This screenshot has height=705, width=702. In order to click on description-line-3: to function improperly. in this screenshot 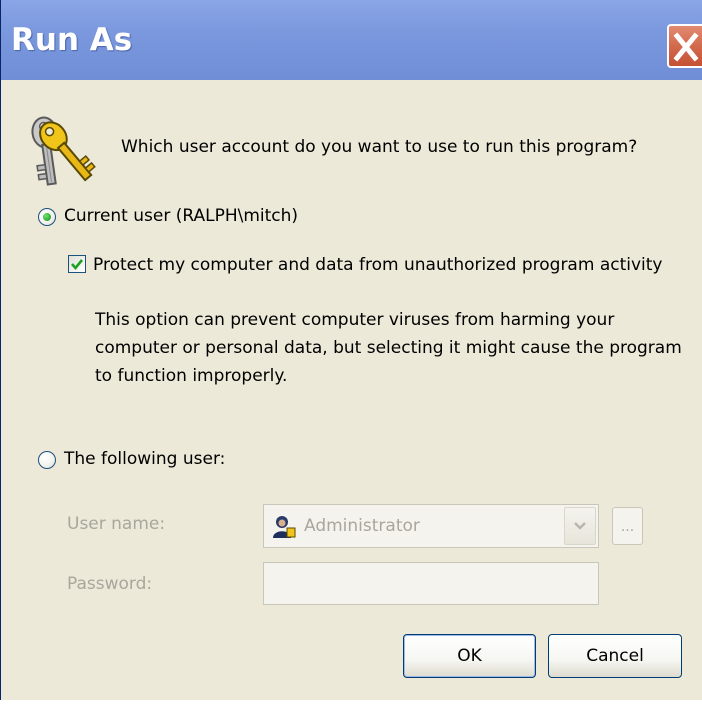, I will do `click(191, 376)`.